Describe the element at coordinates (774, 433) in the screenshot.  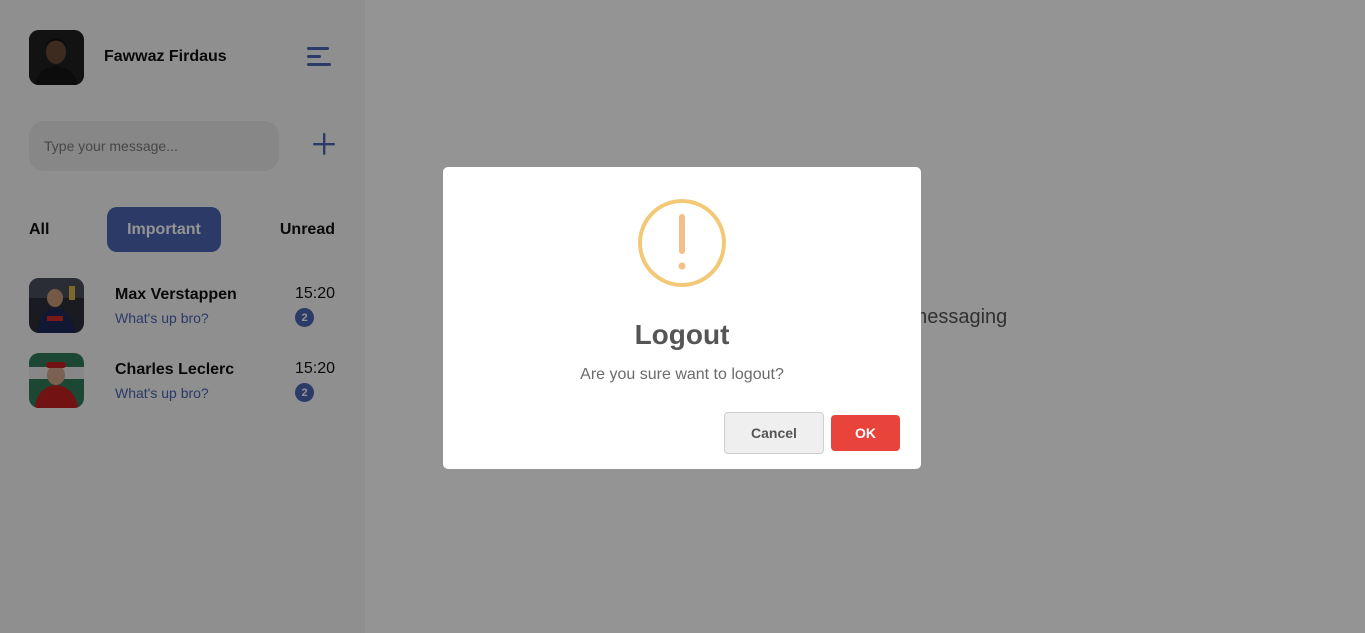
I see `cancel-button: Cancel` at that location.